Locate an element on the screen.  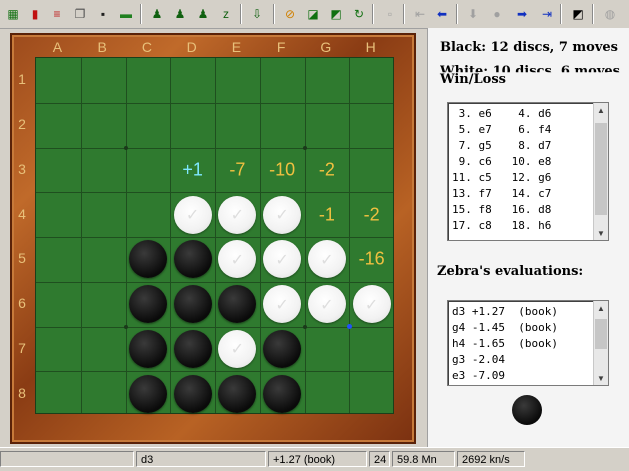
open-button: ▮ is located at coordinates (35, 14).